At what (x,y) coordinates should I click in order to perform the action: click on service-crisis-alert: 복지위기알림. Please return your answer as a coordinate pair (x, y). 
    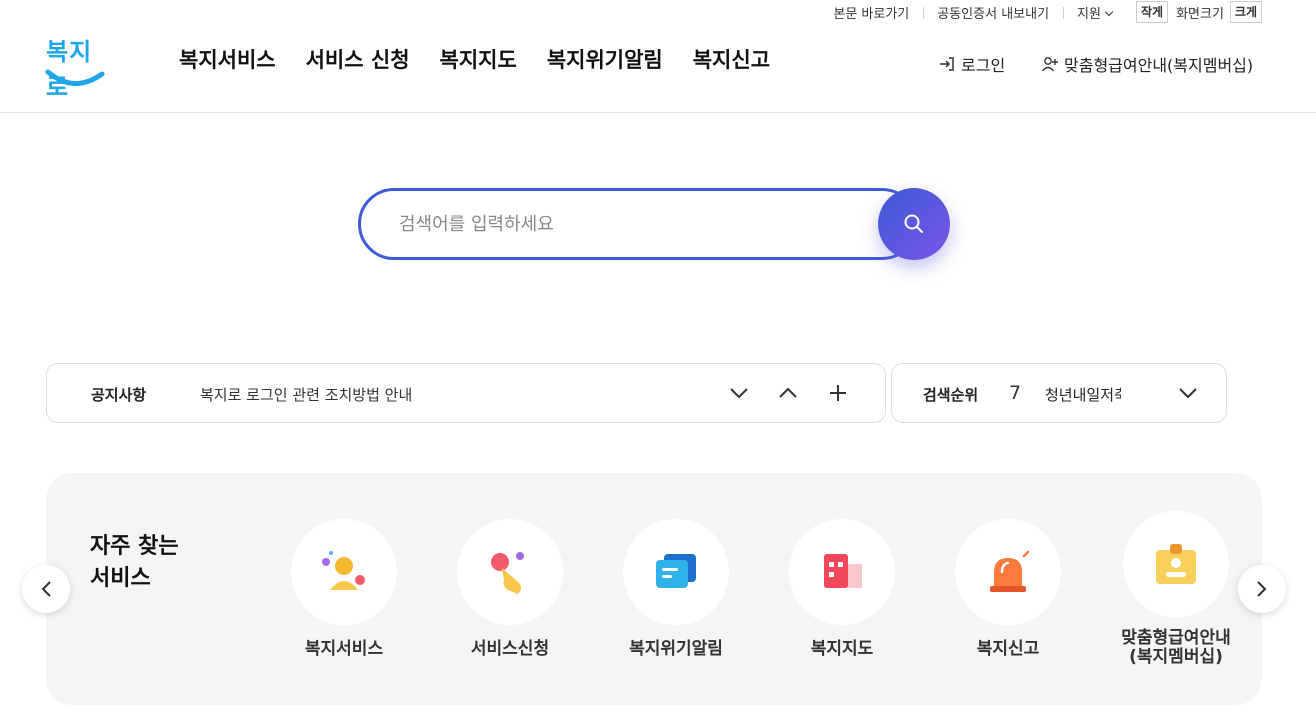
    Looking at the image, I should click on (676, 589).